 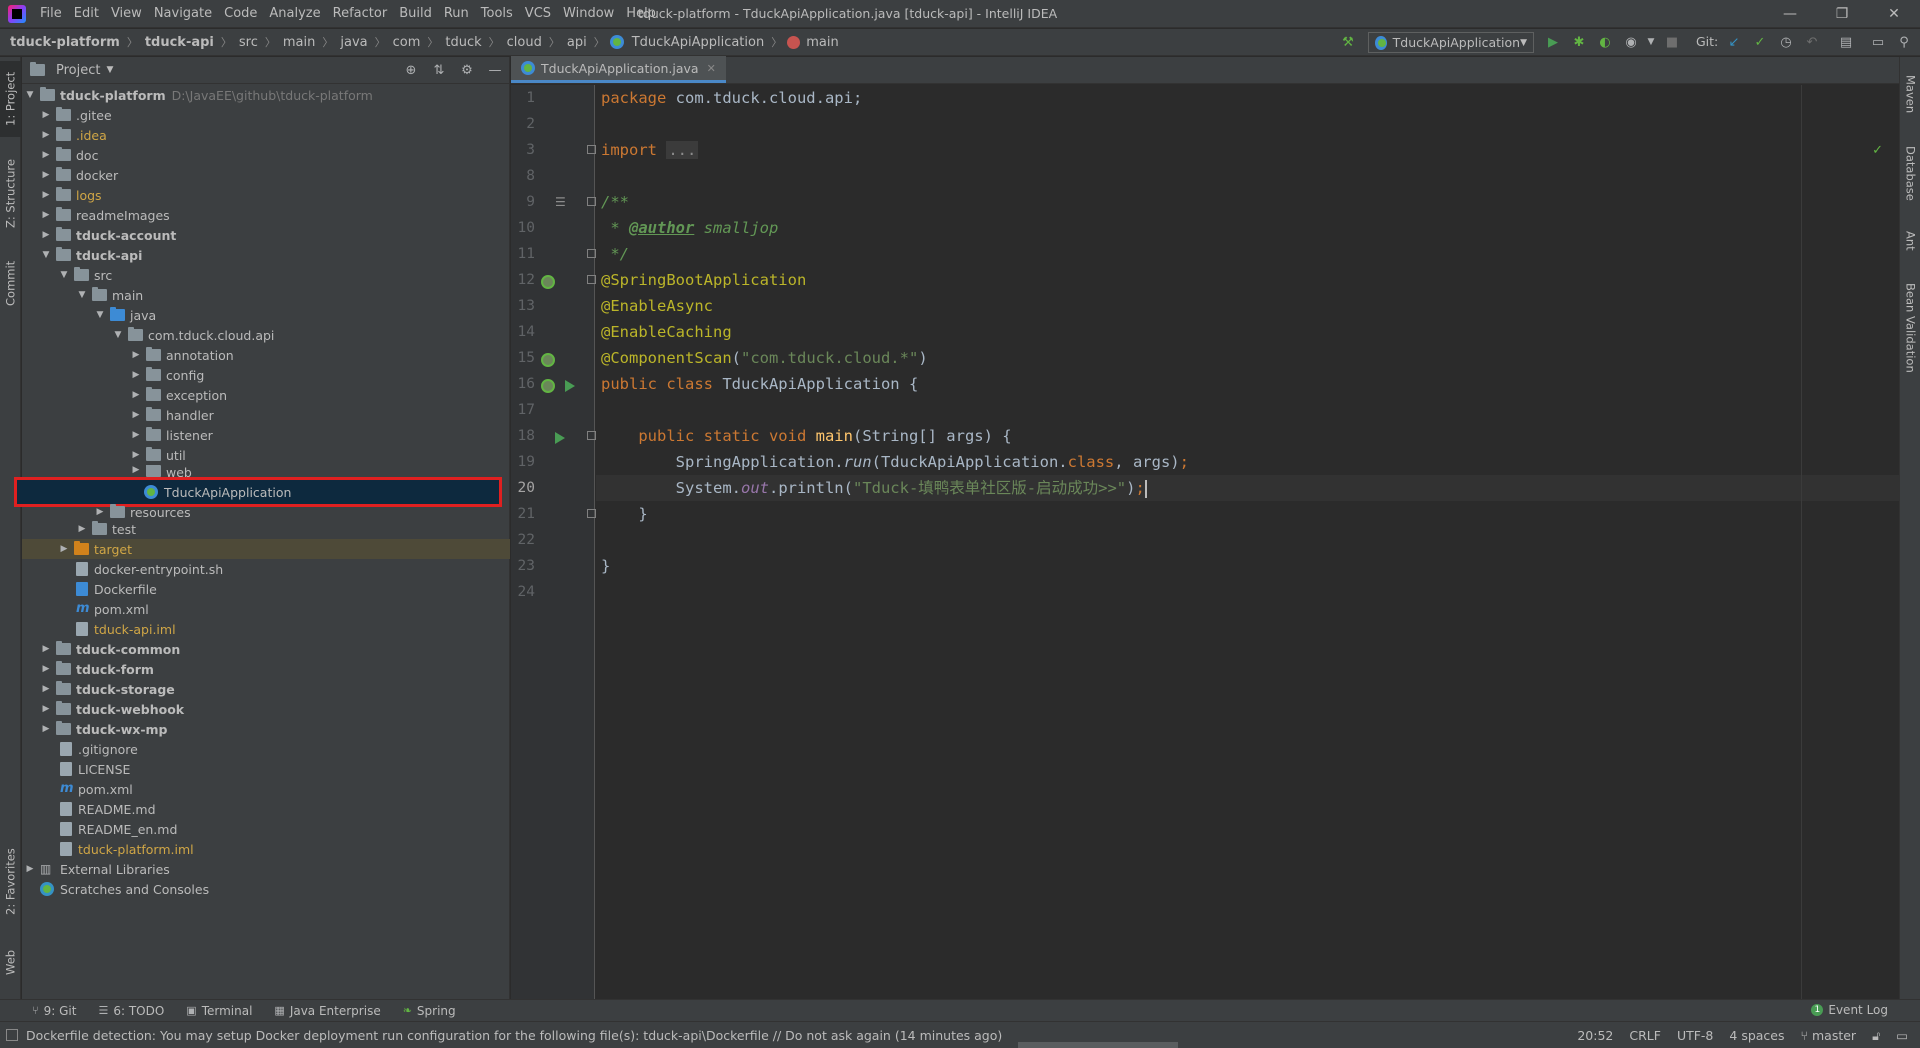 I want to click on tree-item-annotation: ▶ annotation, so click(x=266, y=355).